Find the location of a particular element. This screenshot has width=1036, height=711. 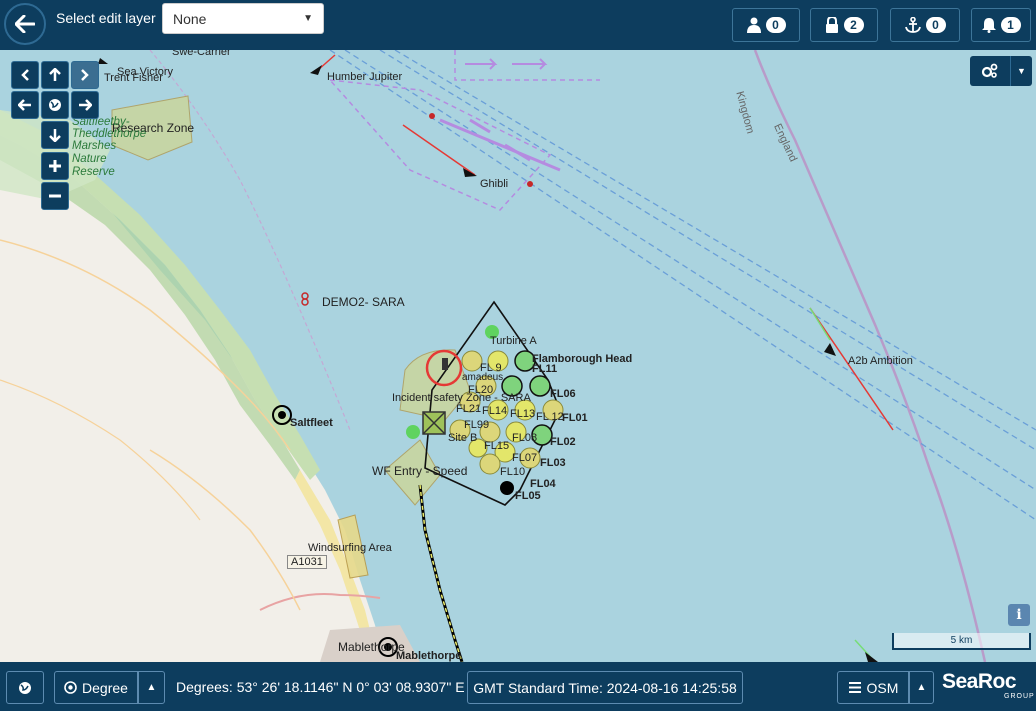

reserve-label-2: Theddlethorpe is located at coordinates (109, 134).